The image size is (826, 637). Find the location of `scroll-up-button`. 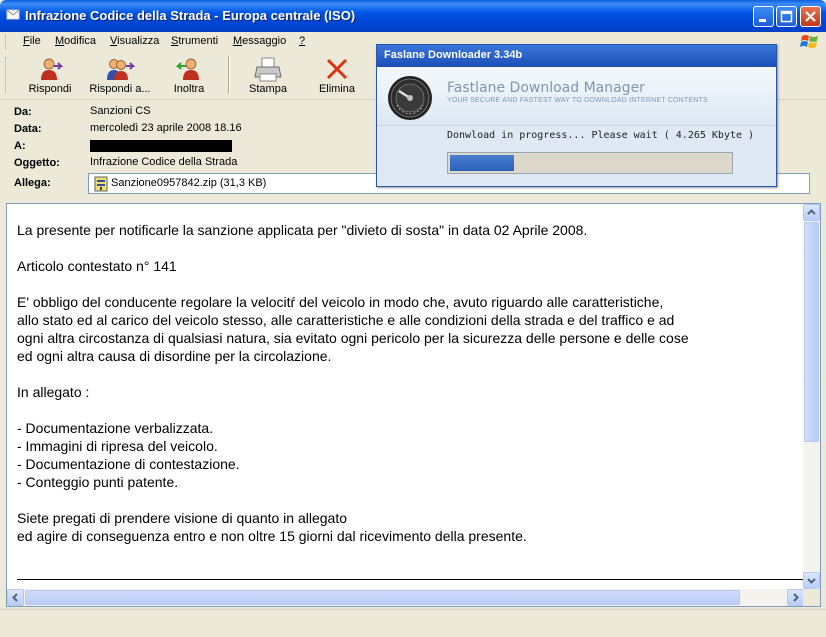

scroll-up-button is located at coordinates (811, 212).